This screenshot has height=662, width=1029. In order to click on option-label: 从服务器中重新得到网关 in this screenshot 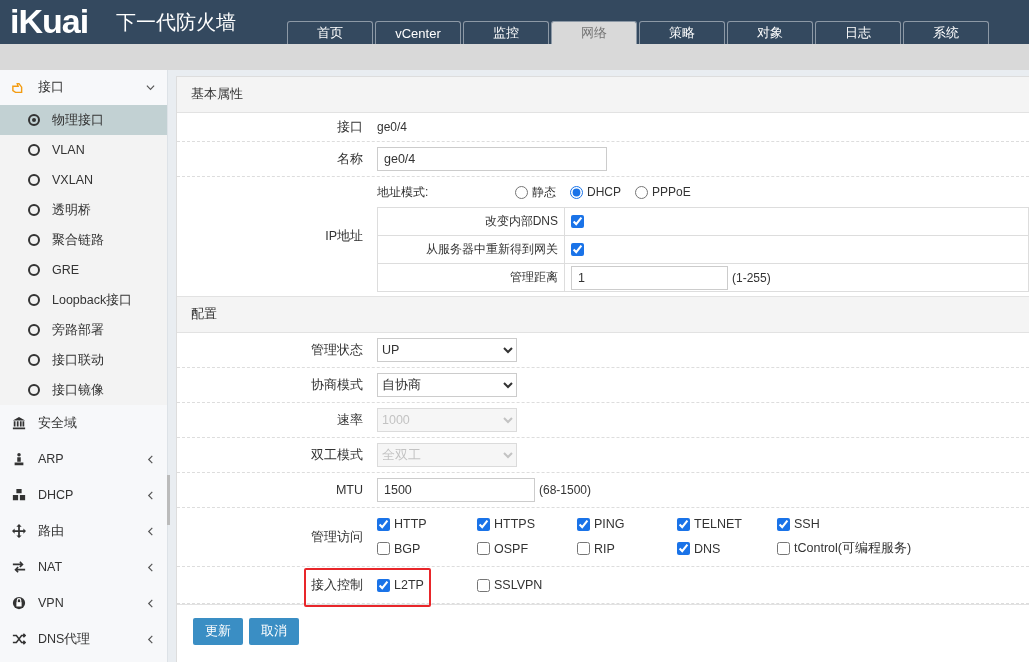, I will do `click(492, 249)`.